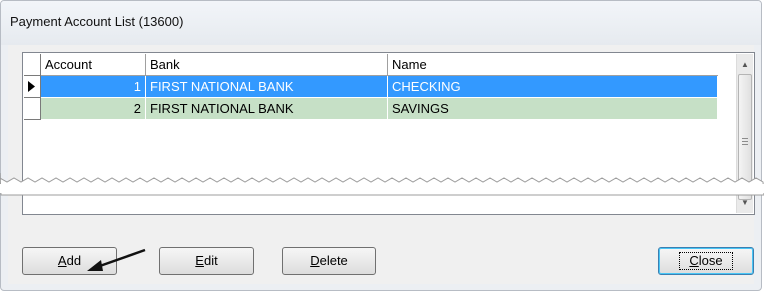  What do you see at coordinates (93, 87) in the screenshot?
I see `cell-account: 1` at bounding box center [93, 87].